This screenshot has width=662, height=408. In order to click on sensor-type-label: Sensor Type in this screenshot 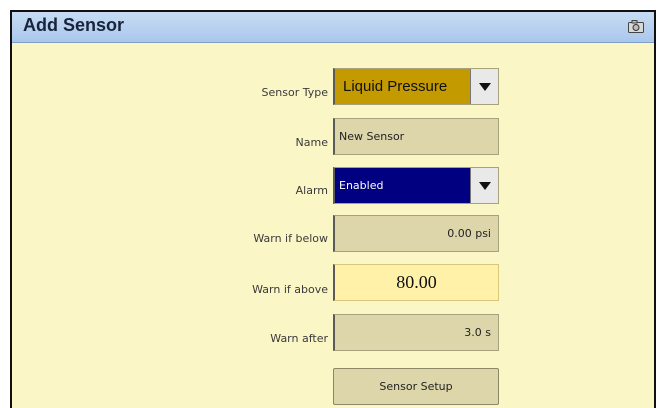, I will do `click(294, 92)`.